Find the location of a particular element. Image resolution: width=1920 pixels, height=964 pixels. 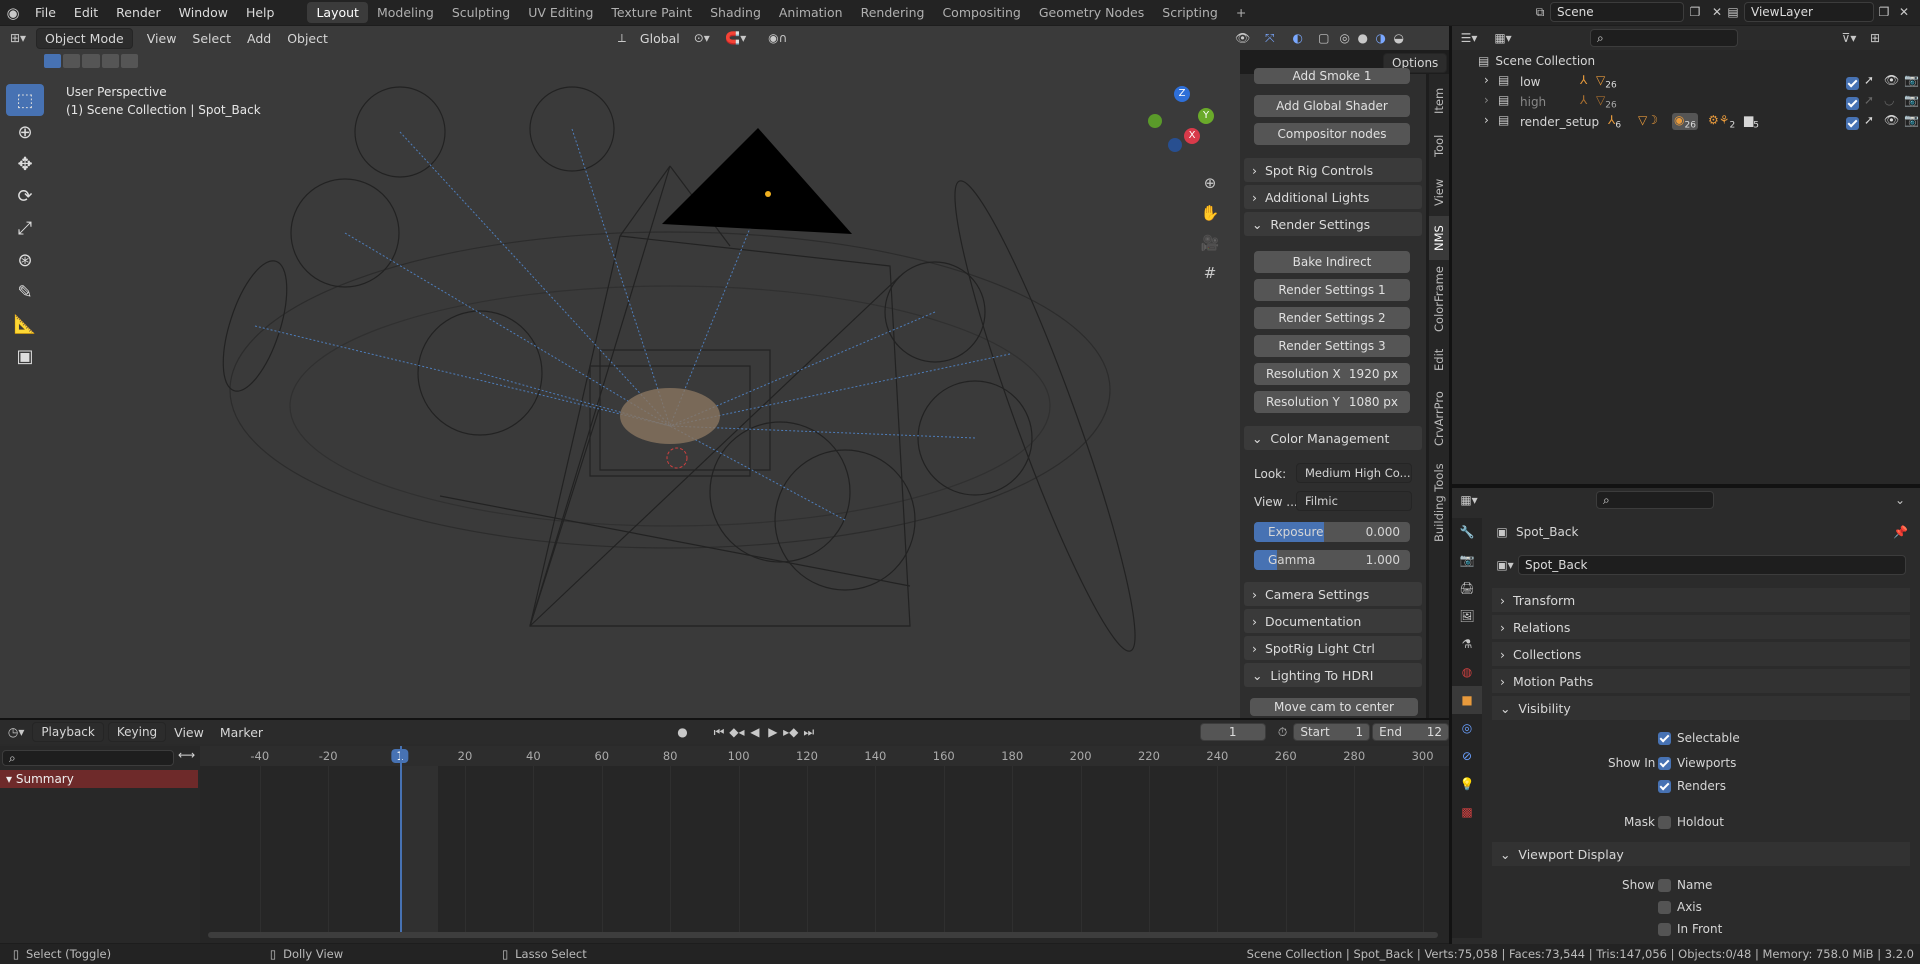

scene-tab-icon: ⚗ is located at coordinates (1467, 644).